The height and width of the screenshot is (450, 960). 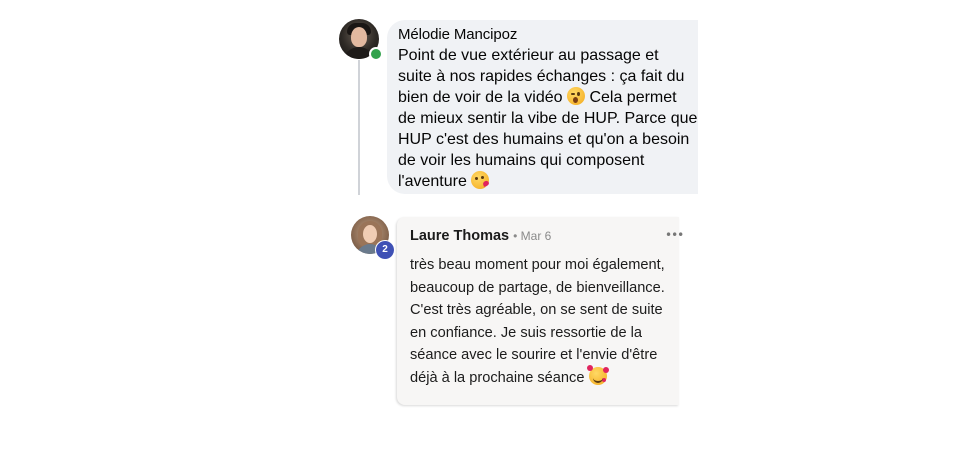 What do you see at coordinates (596, 374) in the screenshot?
I see `smiling-face-with-hearts-emoji-icon` at bounding box center [596, 374].